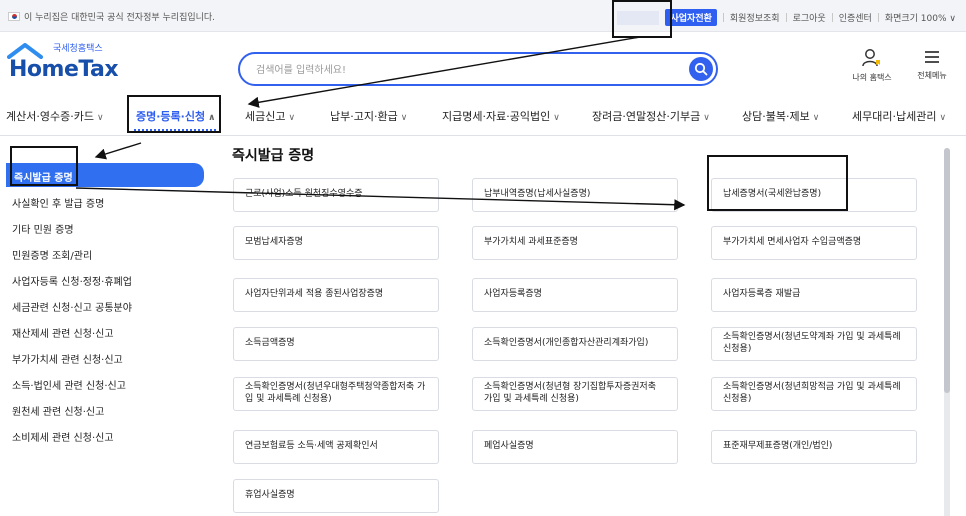 This screenshot has height=516, width=966. What do you see at coordinates (814, 243) in the screenshot?
I see `cert-button: 부가가치세 면세사업자 수입금액증명` at bounding box center [814, 243].